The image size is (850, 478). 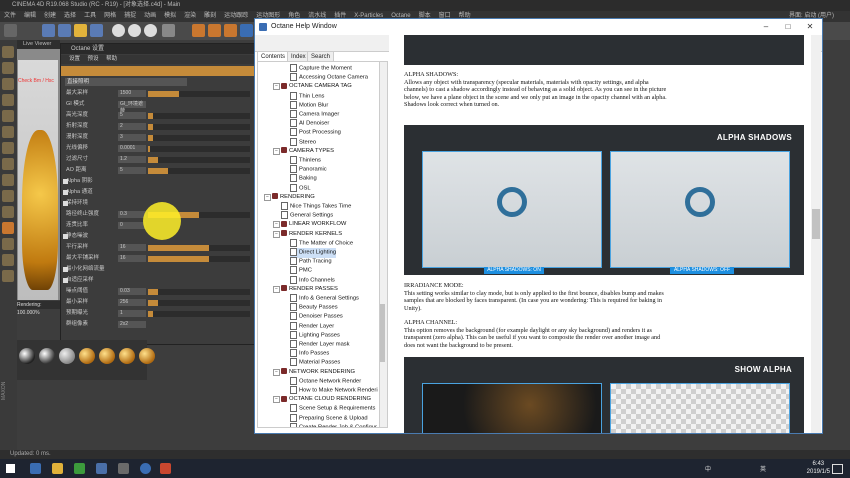 What do you see at coordinates (325, 381) in the screenshot?
I see `toc-page: Octane Network Render` at bounding box center [325, 381].